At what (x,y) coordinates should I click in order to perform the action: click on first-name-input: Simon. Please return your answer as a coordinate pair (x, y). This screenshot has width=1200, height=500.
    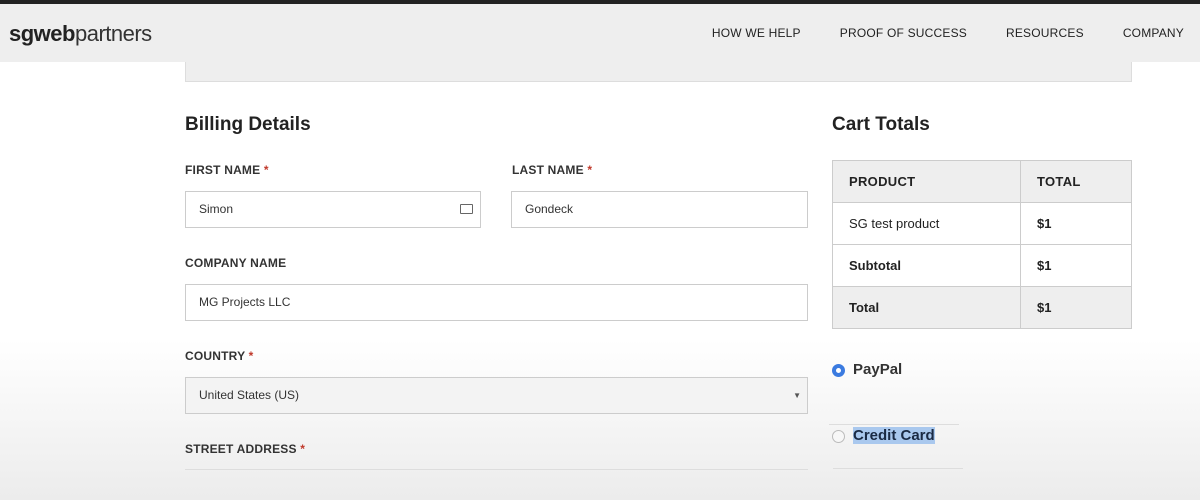
    Looking at the image, I should click on (333, 209).